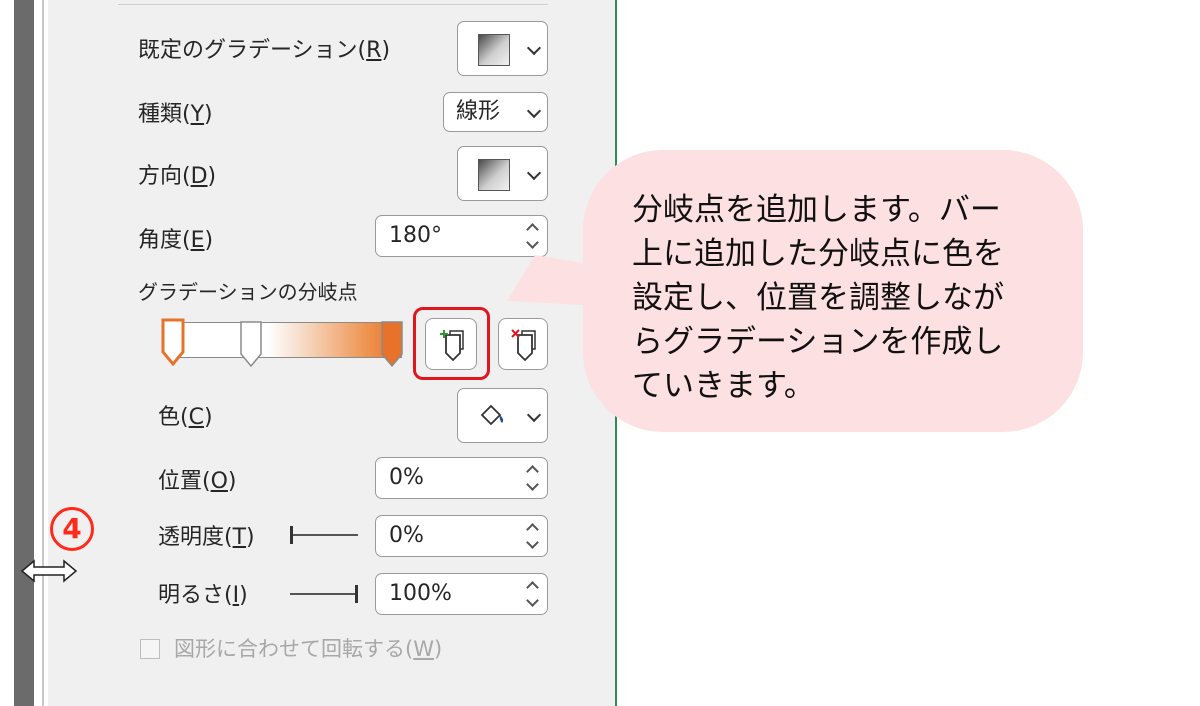 This screenshot has height=706, width=1200. What do you see at coordinates (176, 240) in the screenshot?
I see `angle-label: 角度(E)` at bounding box center [176, 240].